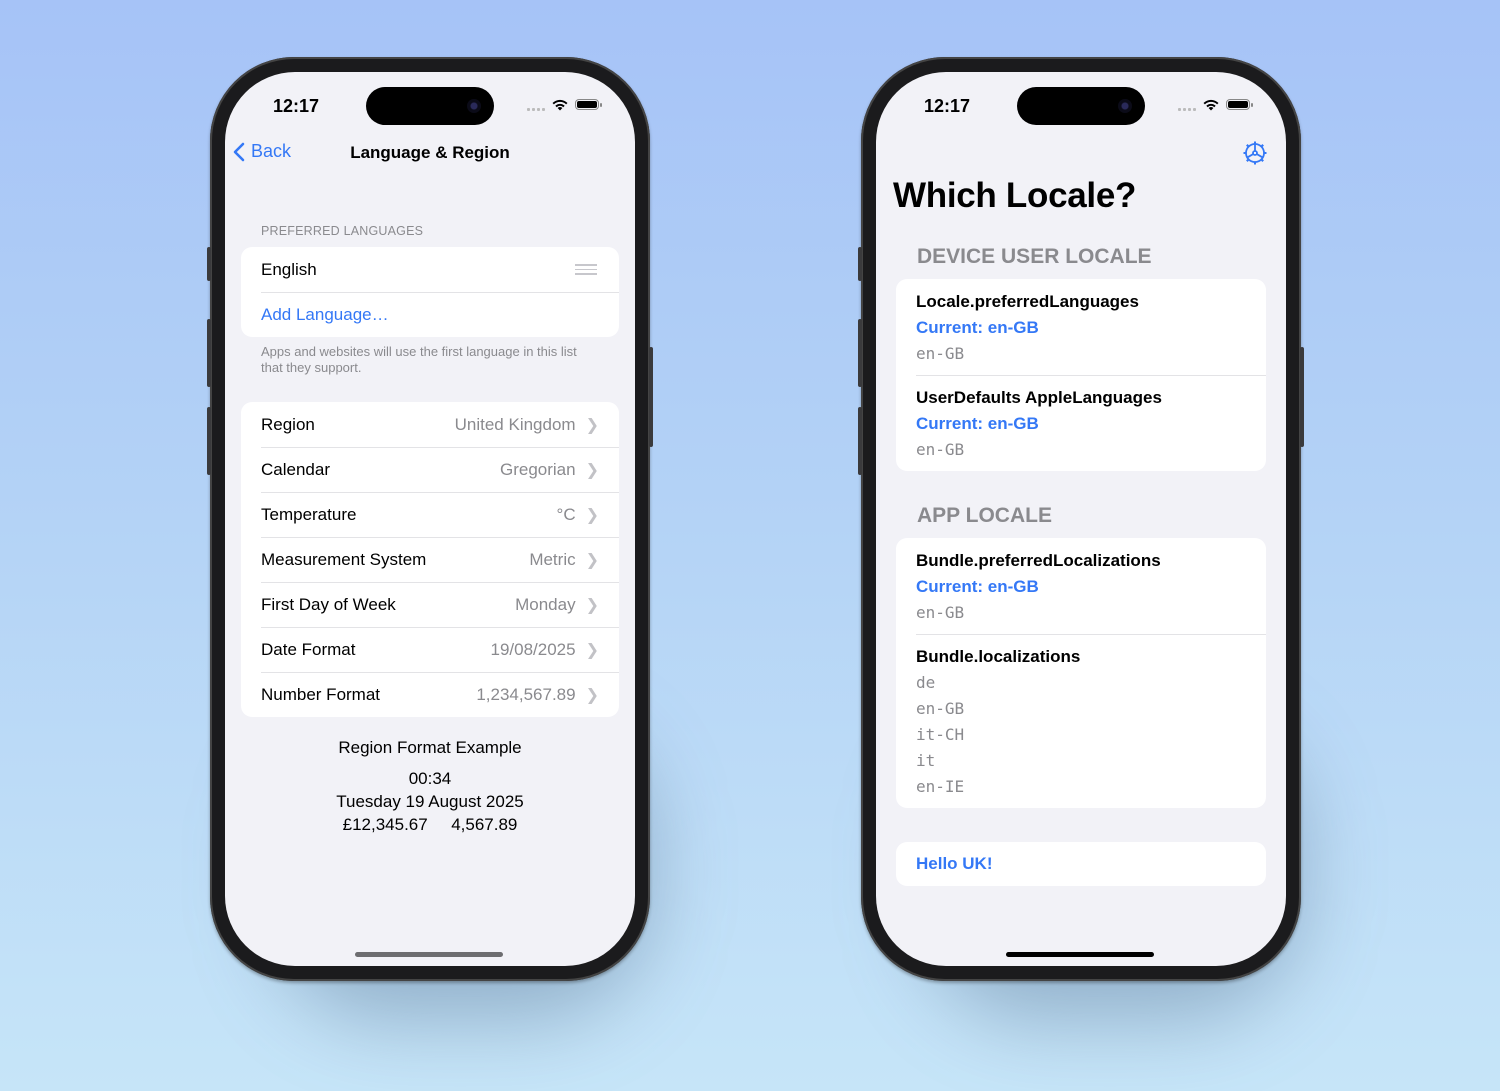 The image size is (1500, 1091). I want to click on row-label: Temperature, so click(309, 514).